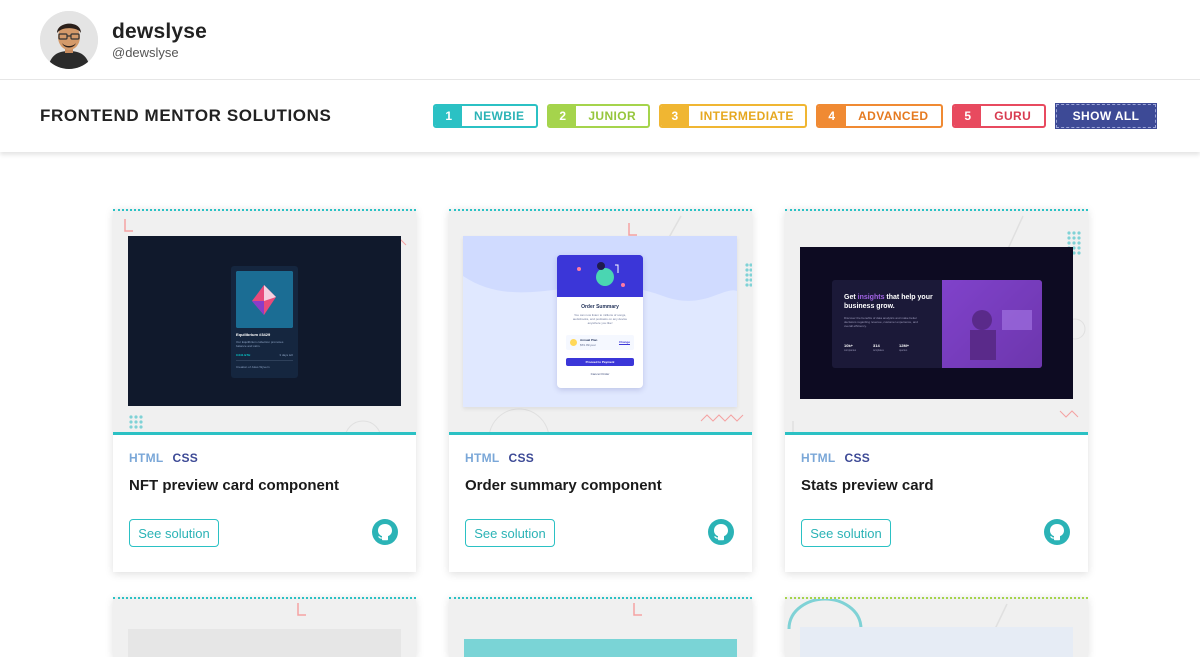 This screenshot has width=1200, height=657. Describe the element at coordinates (746, 116) in the screenshot. I see `level-label: INTERMEDIATE` at that location.